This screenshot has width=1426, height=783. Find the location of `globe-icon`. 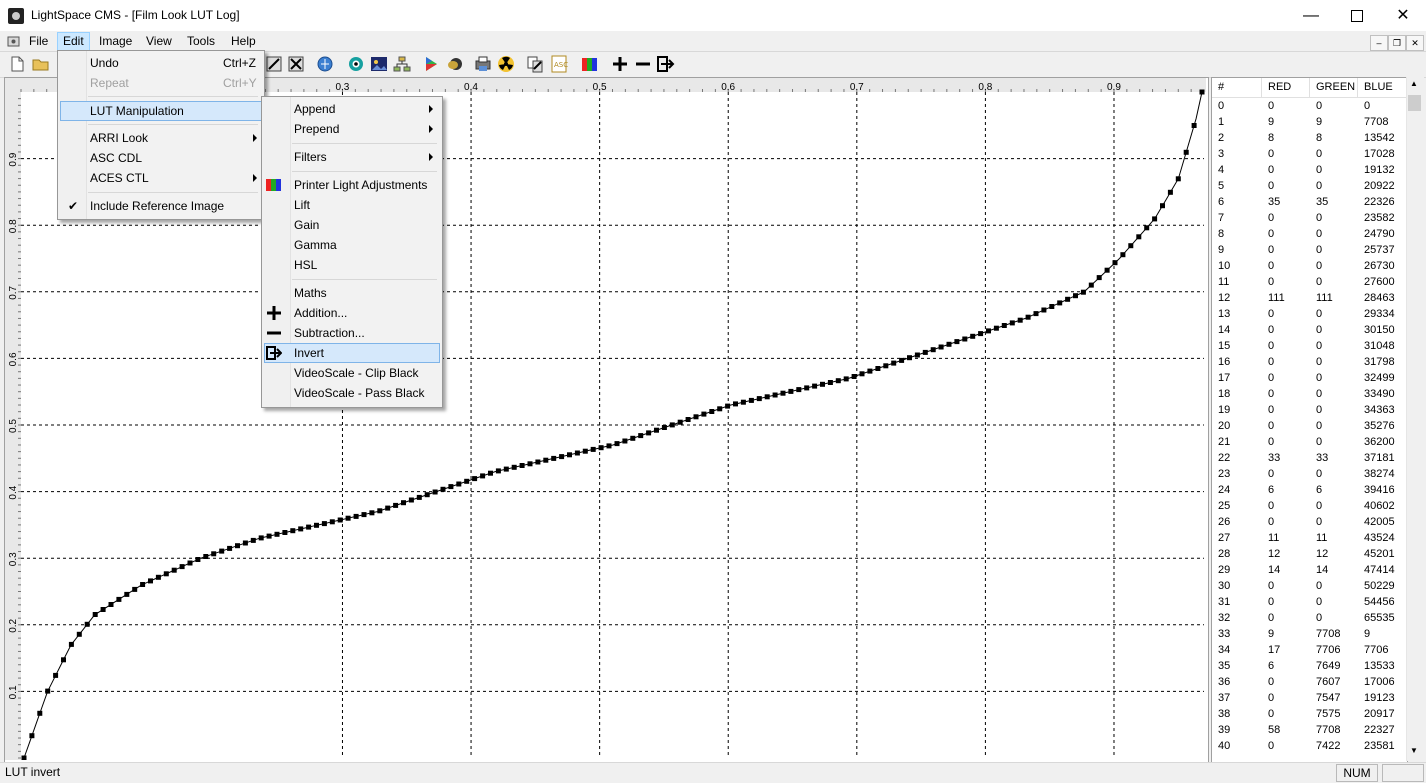

globe-icon is located at coordinates (325, 64).